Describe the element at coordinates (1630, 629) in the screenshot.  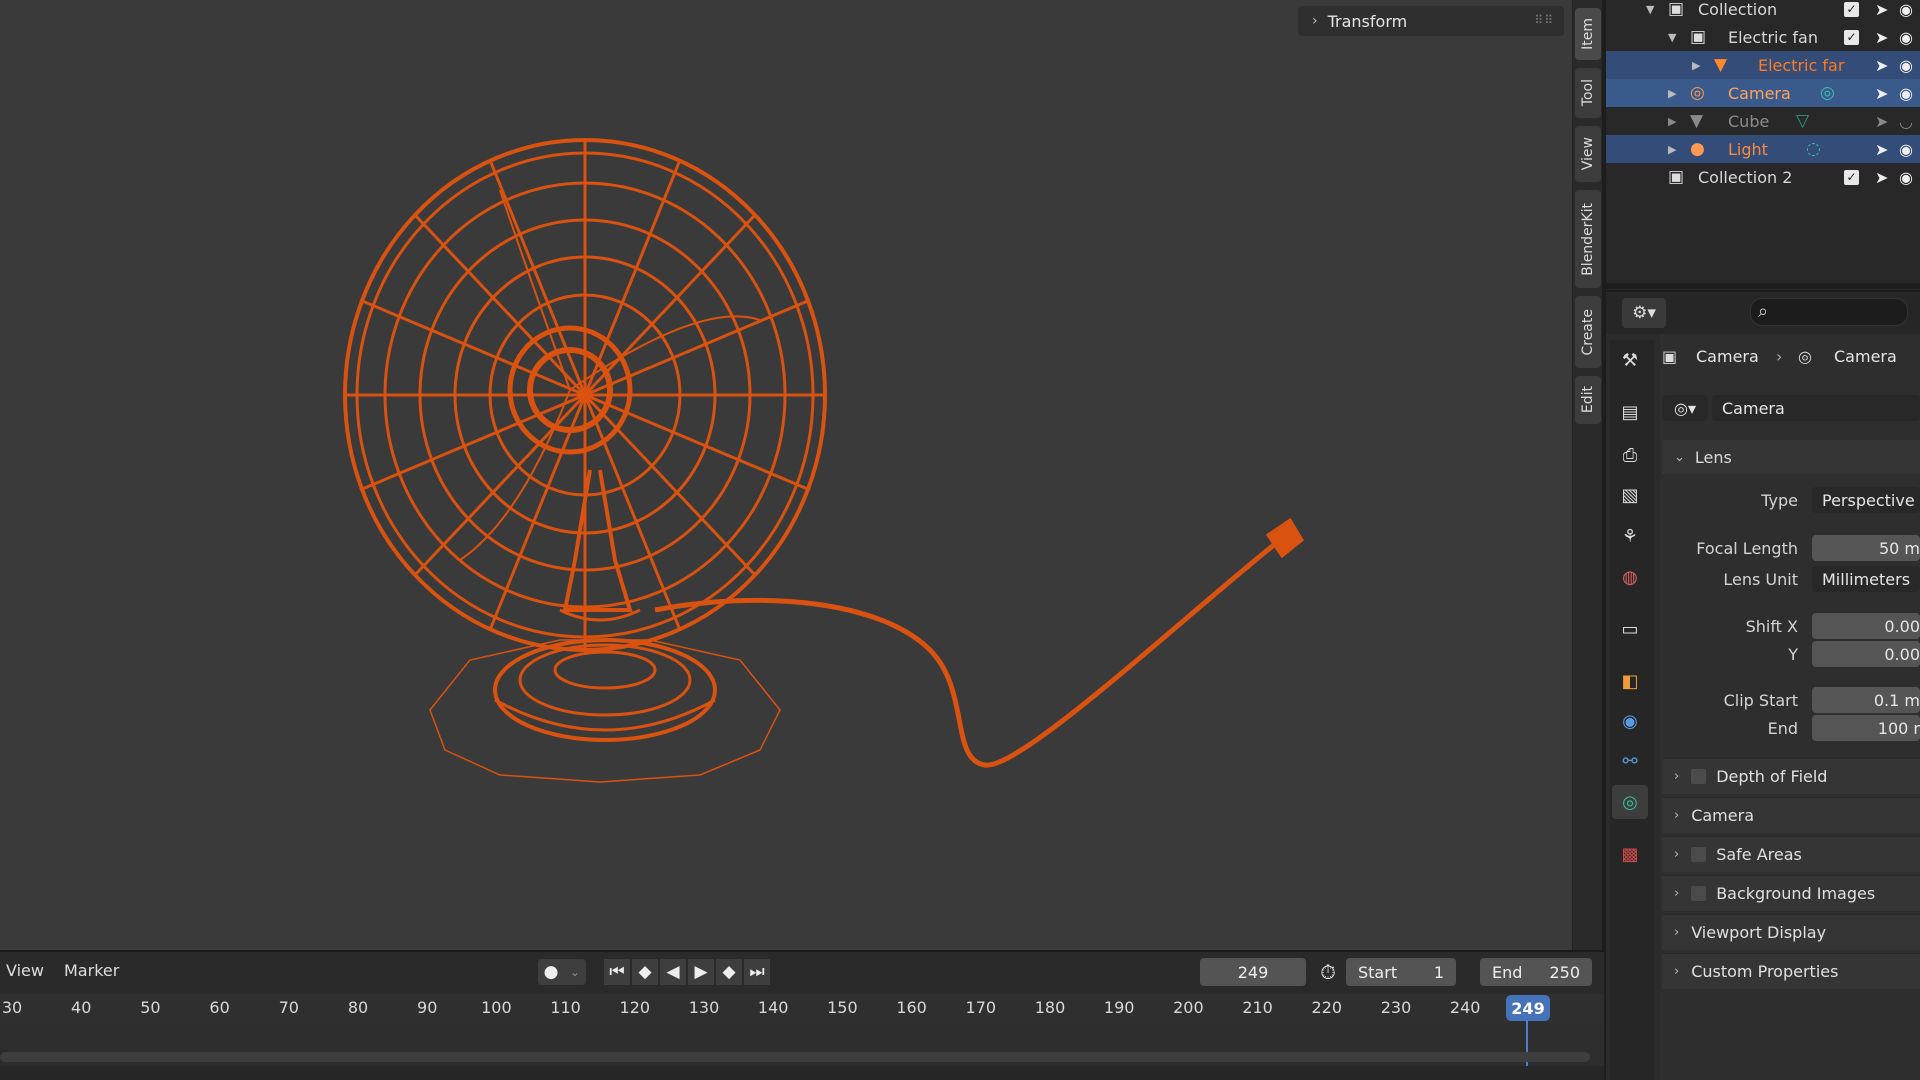
I see `collection-tab-icon: ▭` at that location.